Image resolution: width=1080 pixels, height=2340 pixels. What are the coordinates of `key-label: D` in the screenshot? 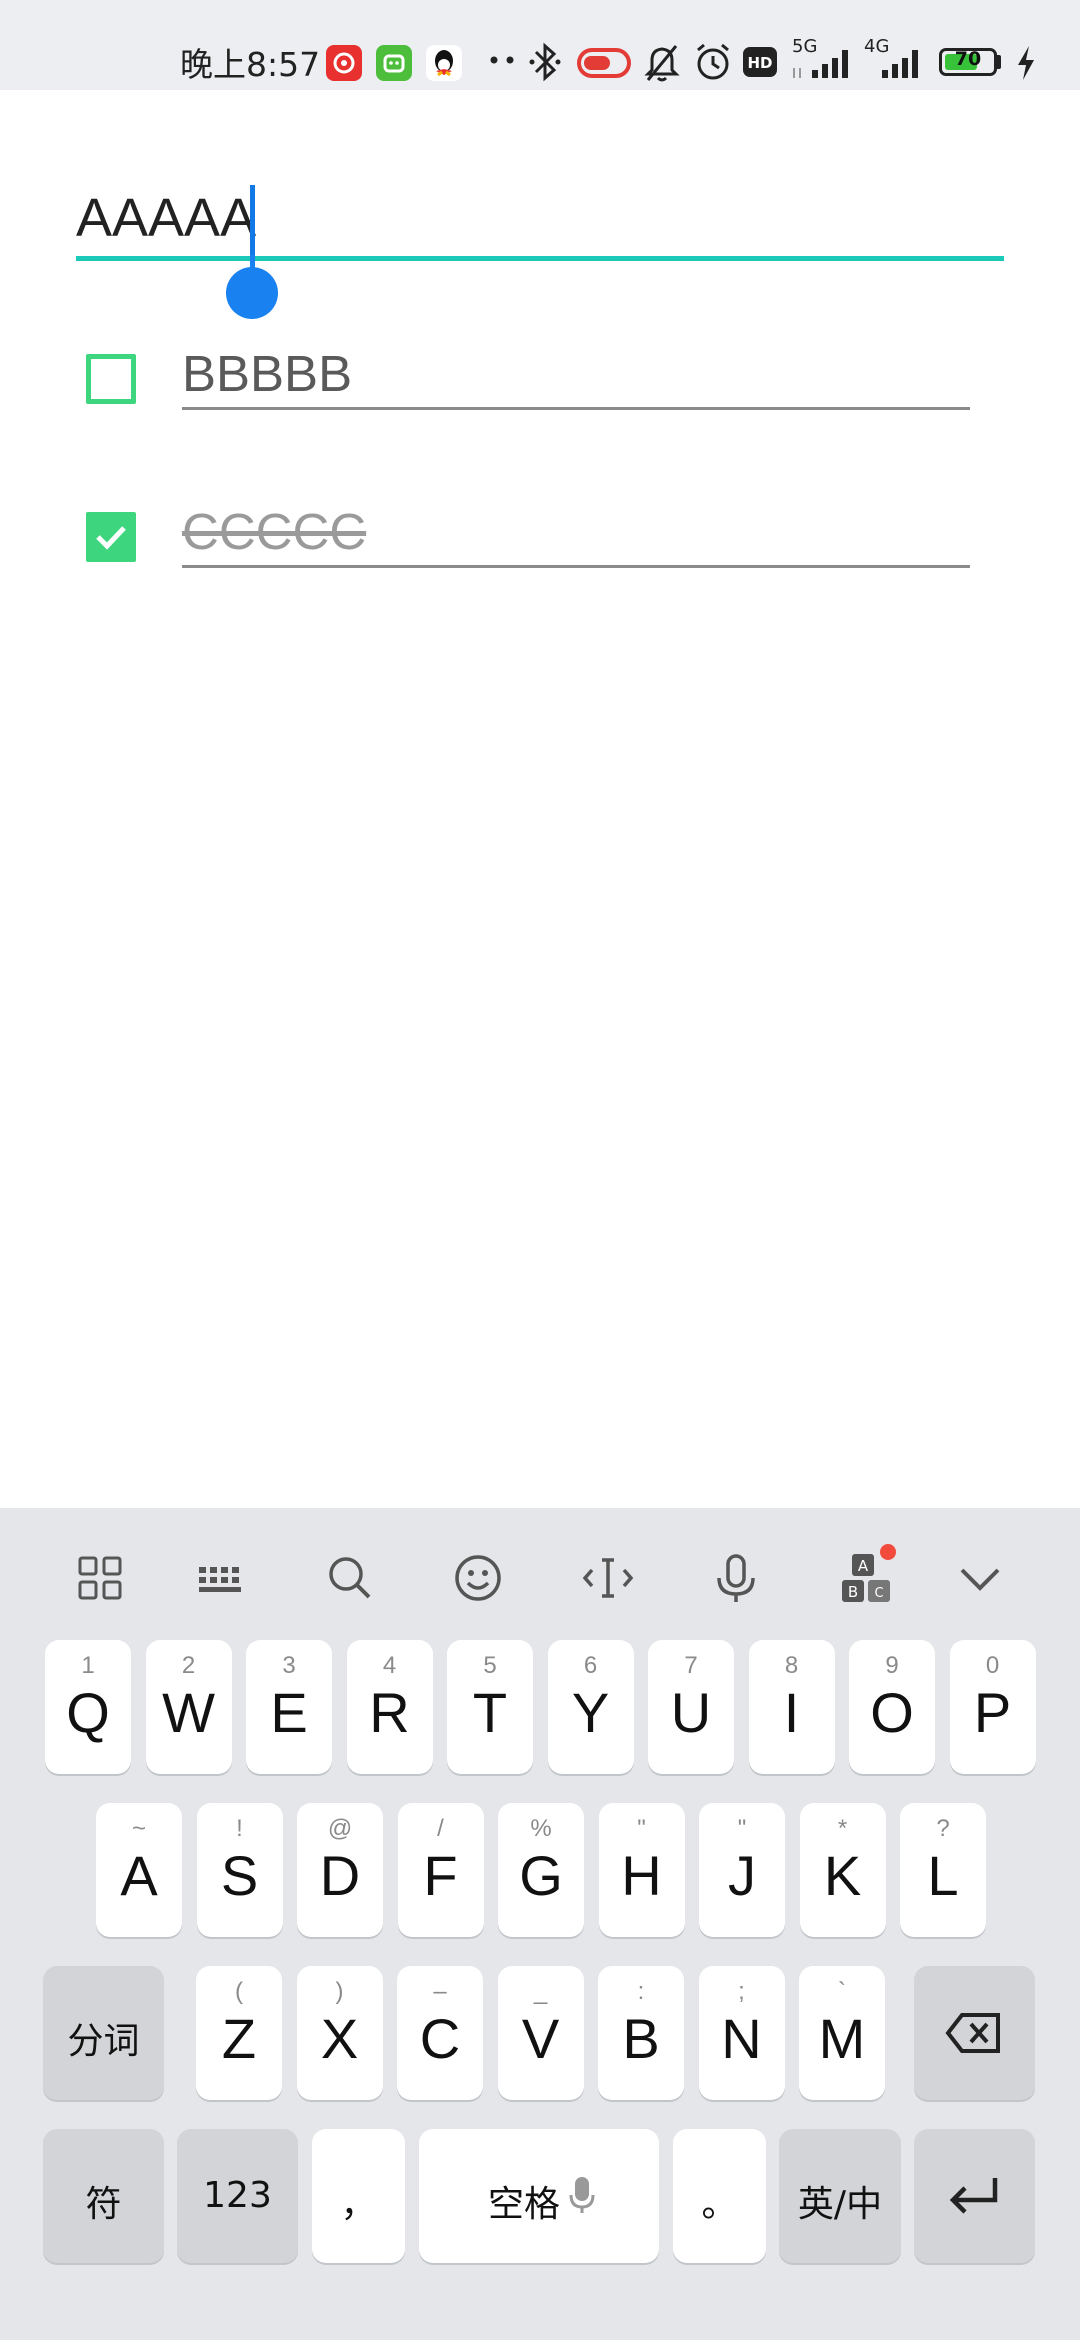 It's located at (340, 1875).